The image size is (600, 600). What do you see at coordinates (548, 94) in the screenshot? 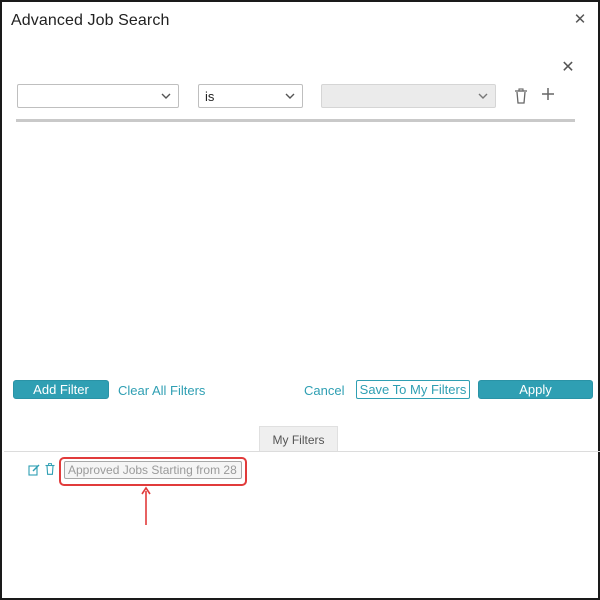
I see `add-filter-plus-icon` at bounding box center [548, 94].